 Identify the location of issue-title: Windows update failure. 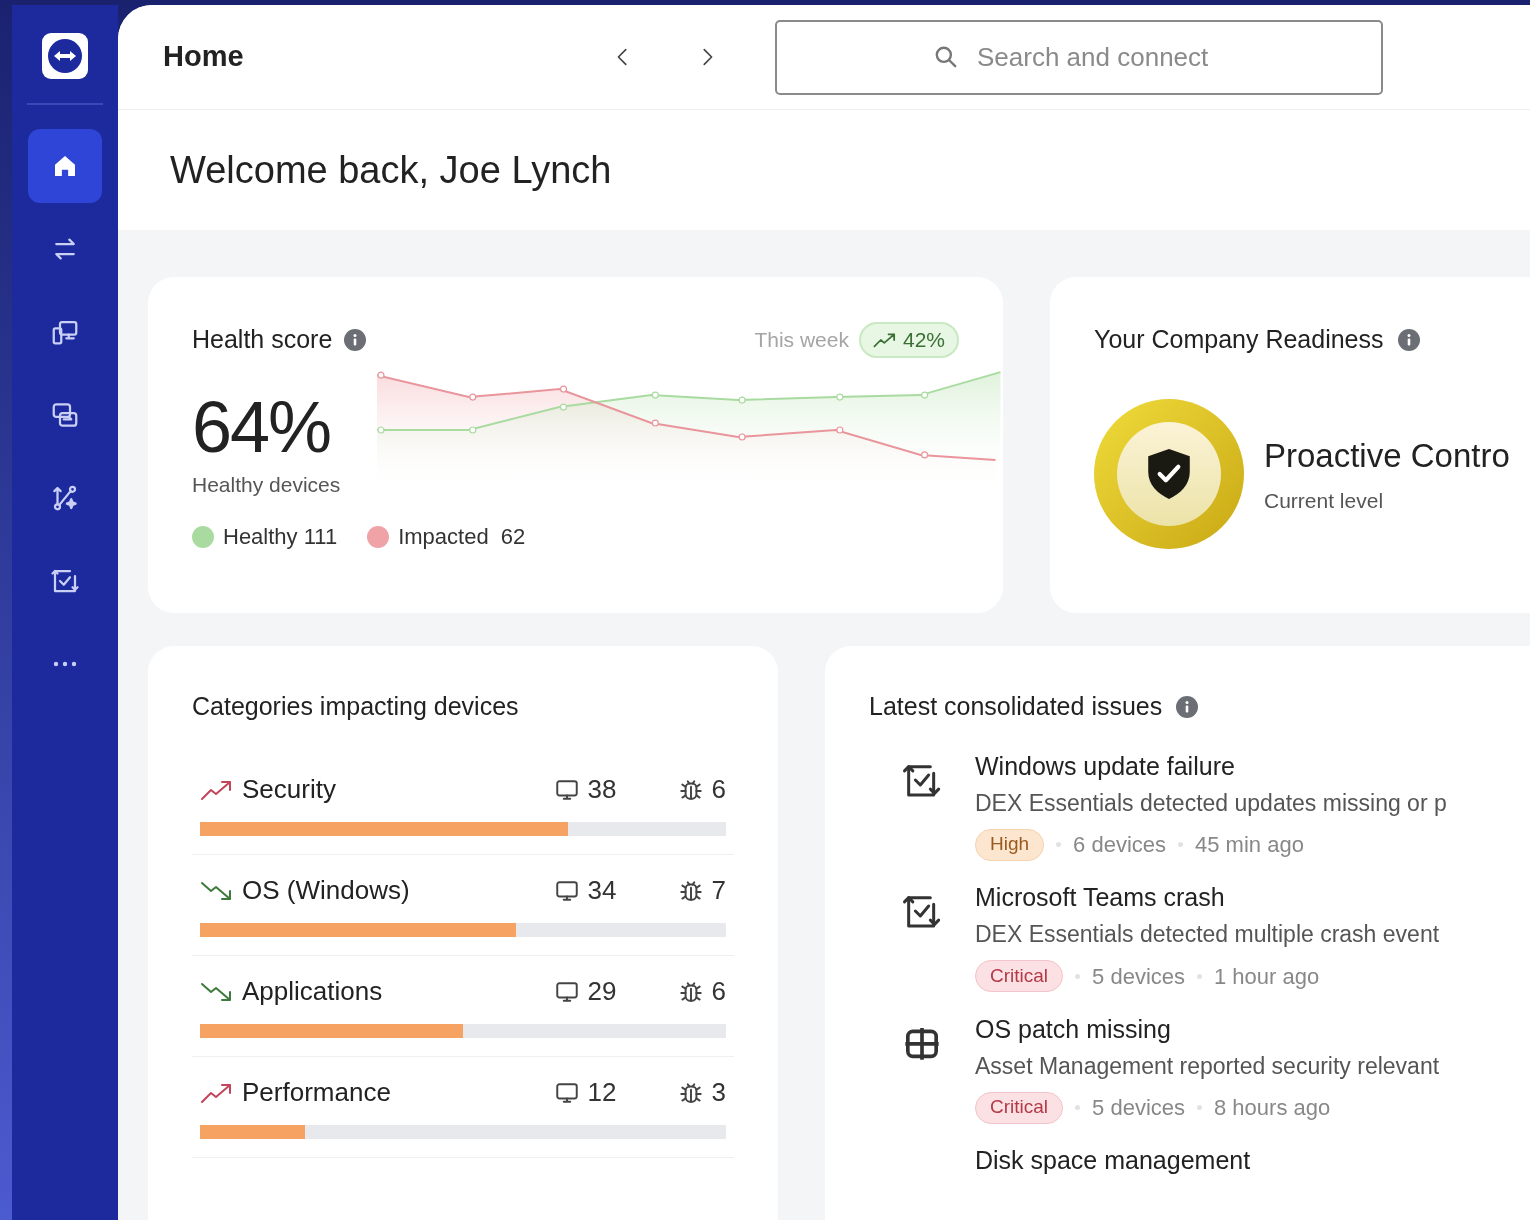
(1105, 766).